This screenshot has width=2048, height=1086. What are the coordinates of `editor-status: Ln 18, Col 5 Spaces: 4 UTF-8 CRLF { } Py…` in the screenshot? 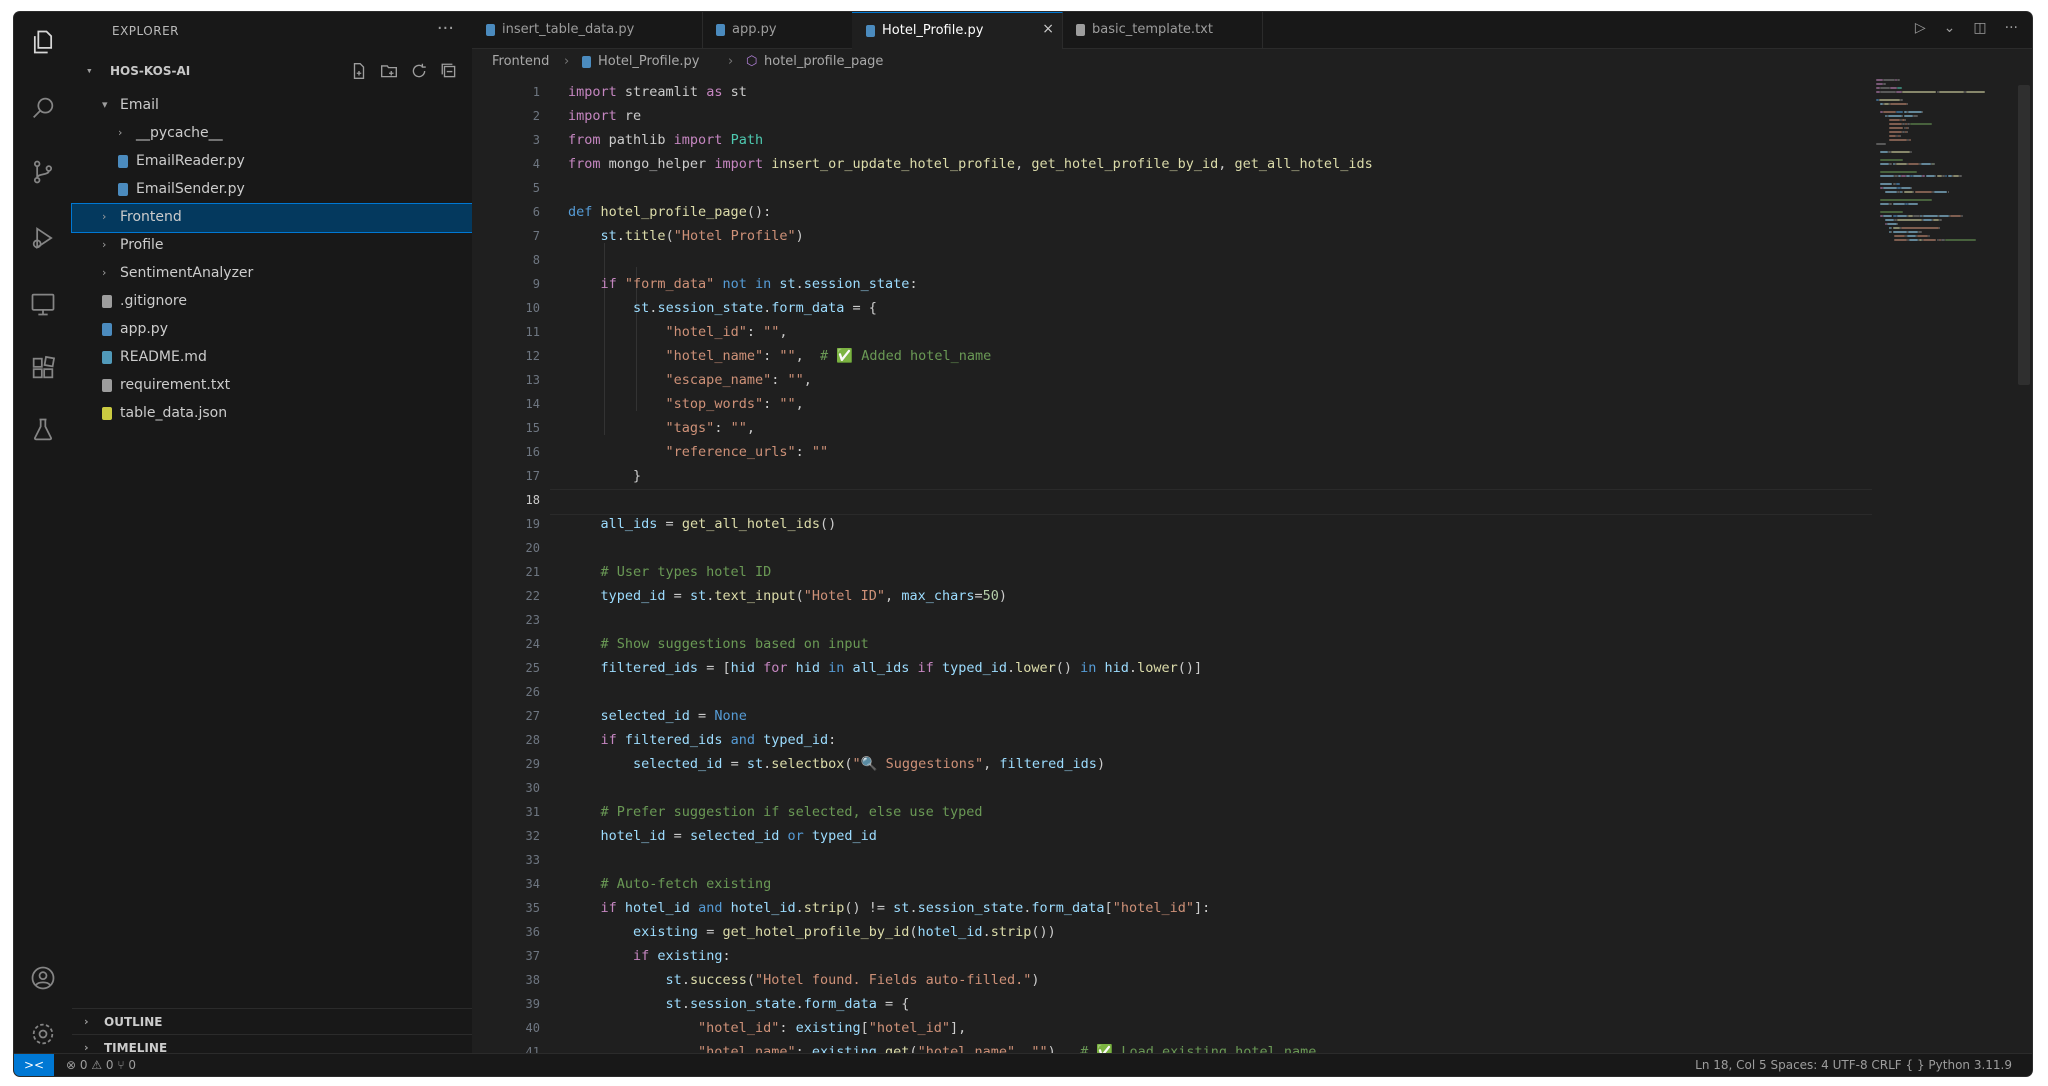 It's located at (1853, 1065).